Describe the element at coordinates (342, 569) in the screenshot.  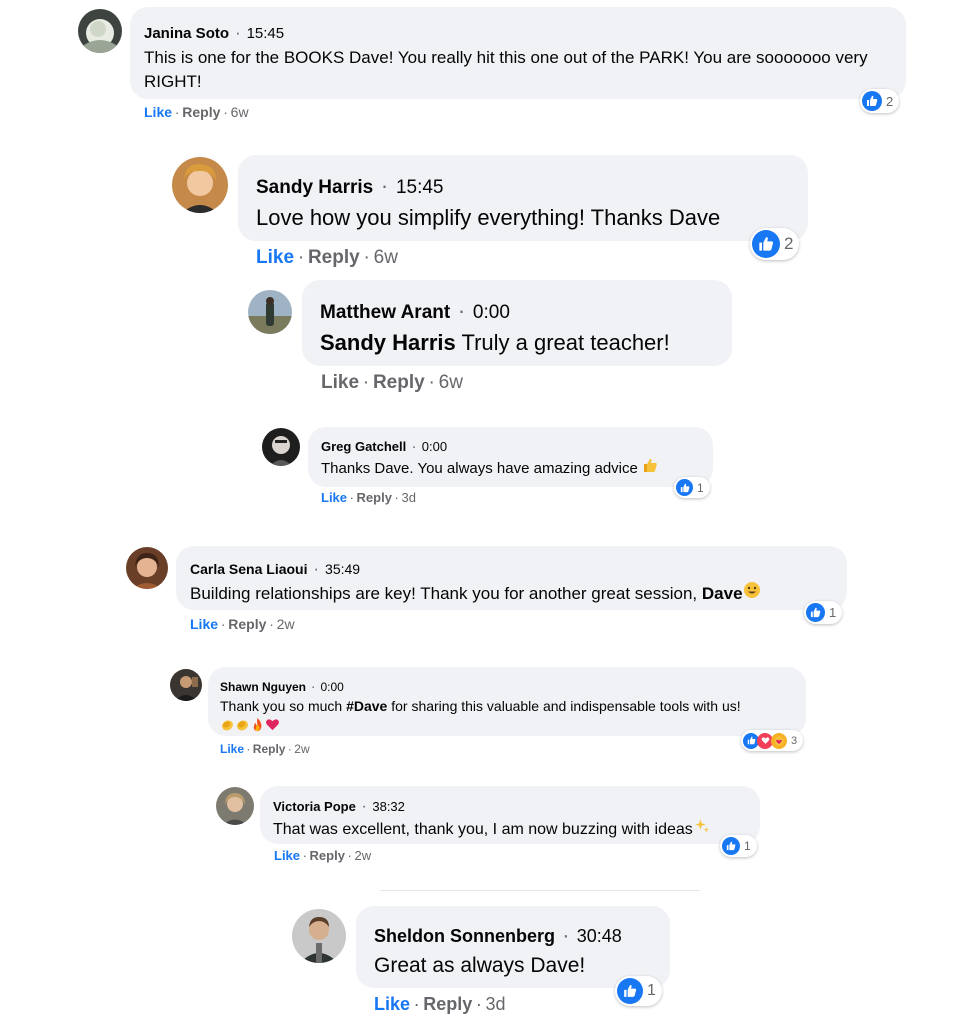
I see `comment-time: 35:49` at that location.